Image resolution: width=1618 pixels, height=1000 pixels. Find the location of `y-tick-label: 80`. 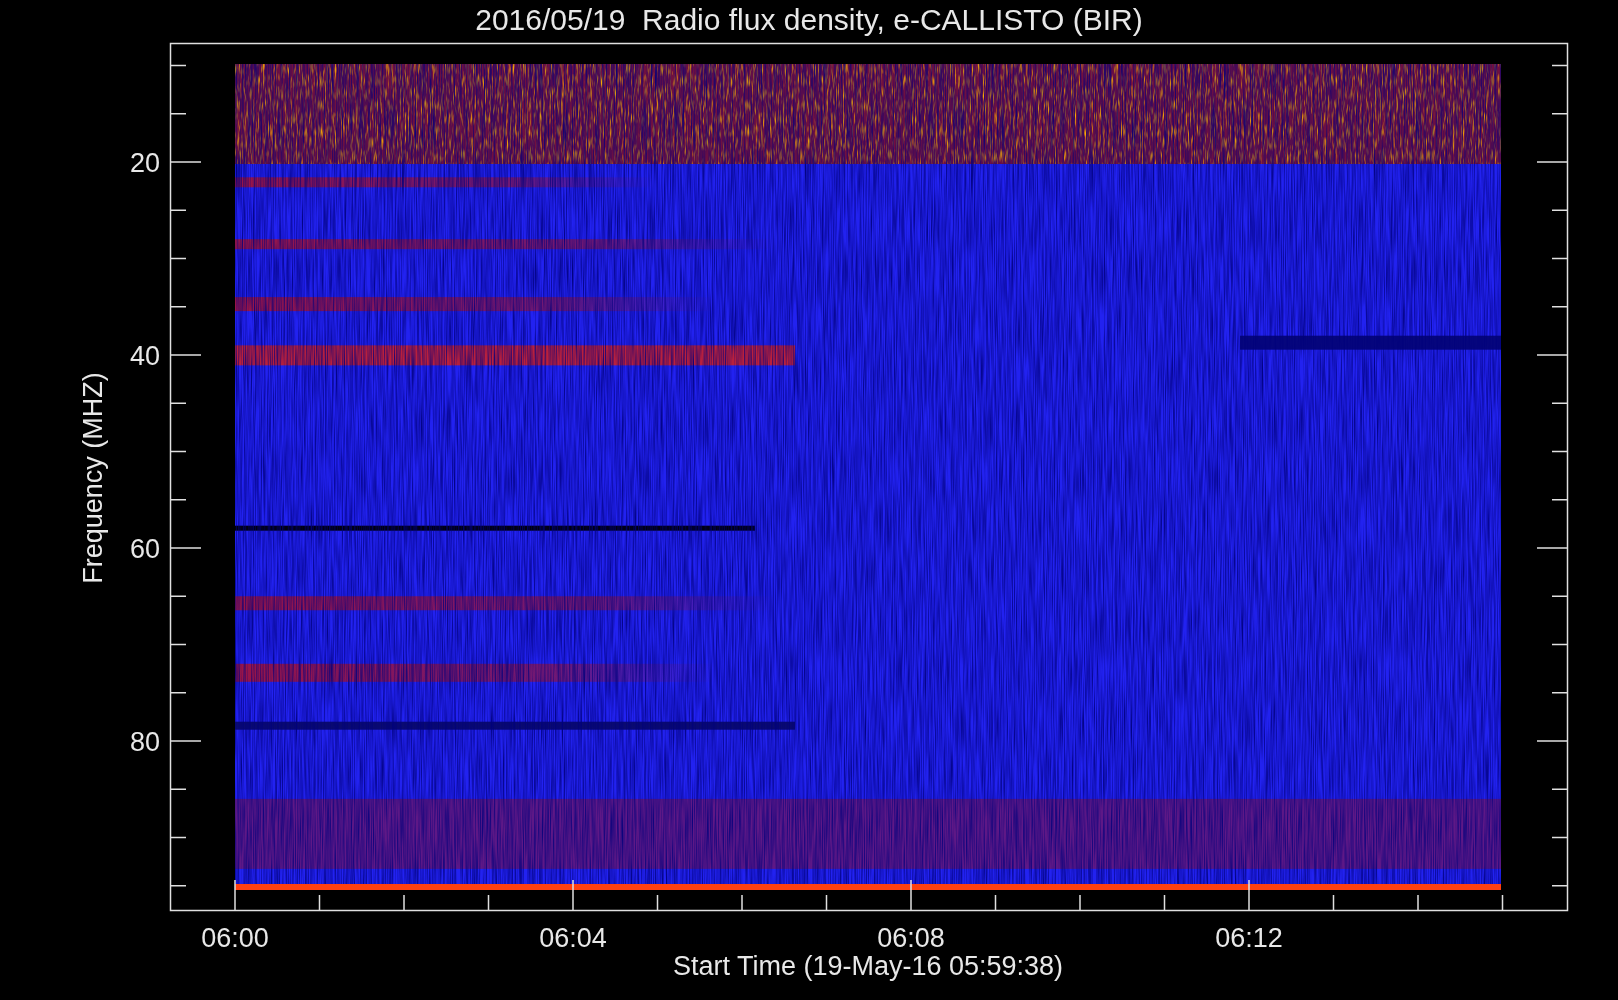

y-tick-label: 80 is located at coordinates (144, 742).